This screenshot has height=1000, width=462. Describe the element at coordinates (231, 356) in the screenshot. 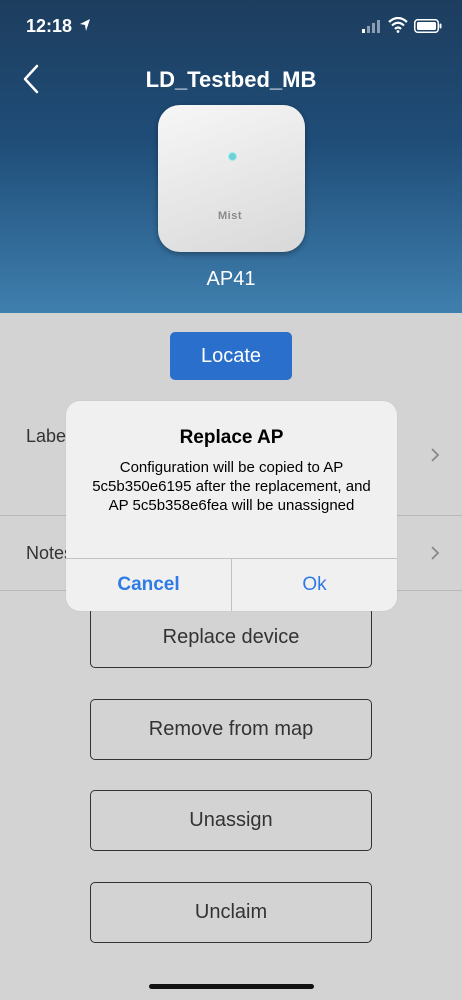

I see `locate-button: Locate` at that location.